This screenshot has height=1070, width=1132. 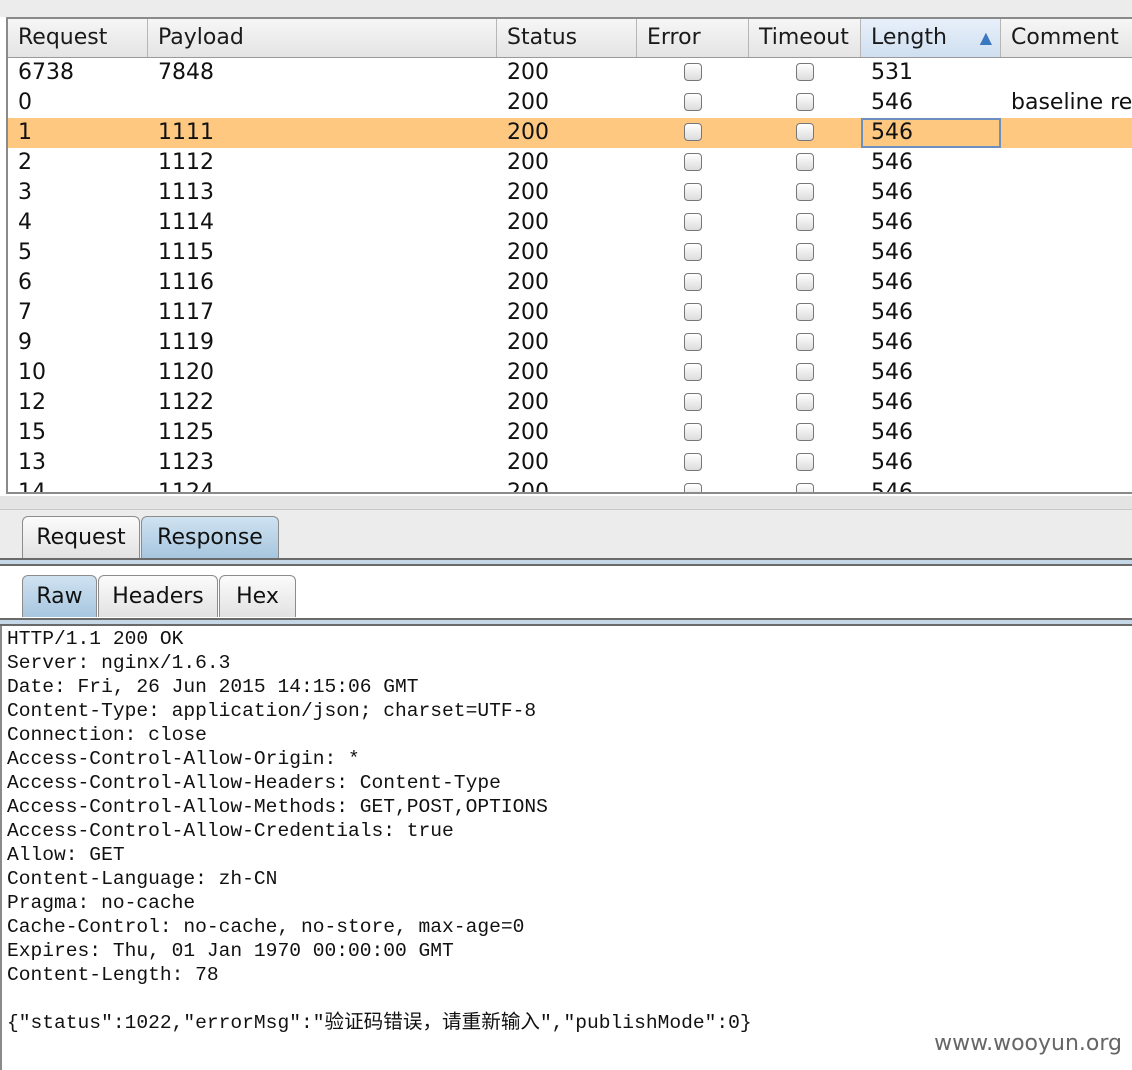 What do you see at coordinates (570, 433) in the screenshot?
I see `table-row: 15 1125 200 546` at bounding box center [570, 433].